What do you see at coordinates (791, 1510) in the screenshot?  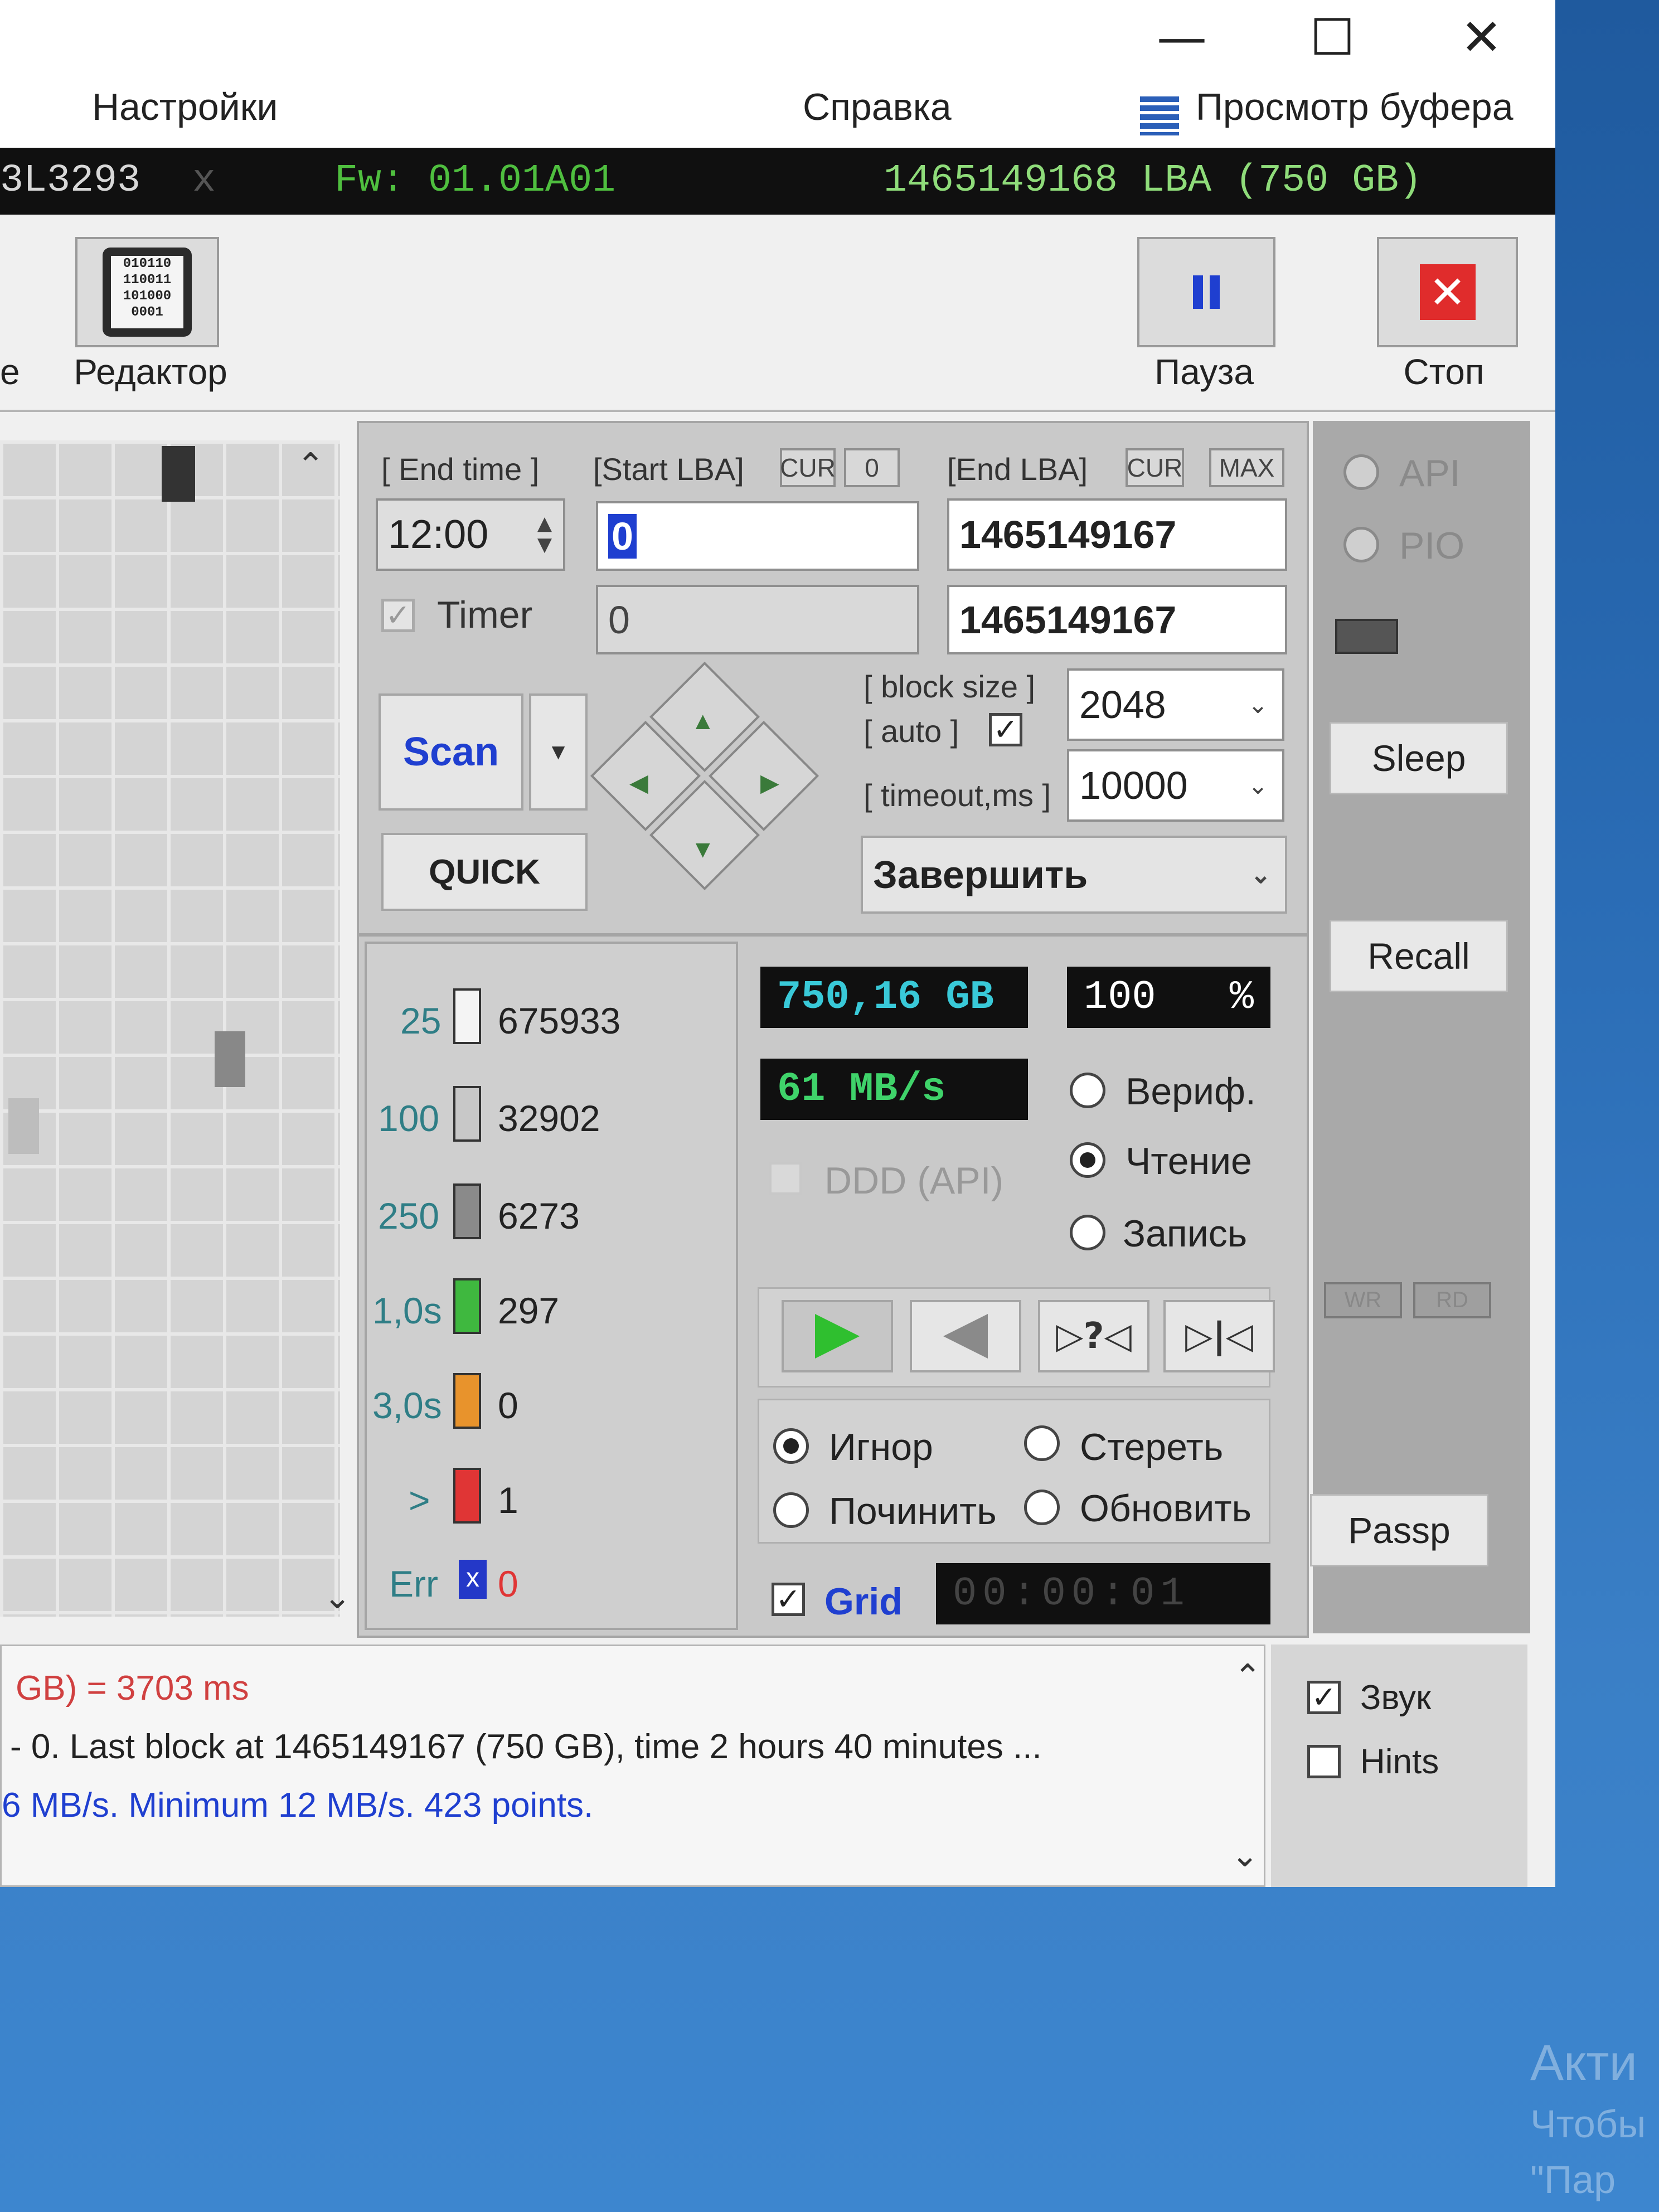 I see `repair-radio` at bounding box center [791, 1510].